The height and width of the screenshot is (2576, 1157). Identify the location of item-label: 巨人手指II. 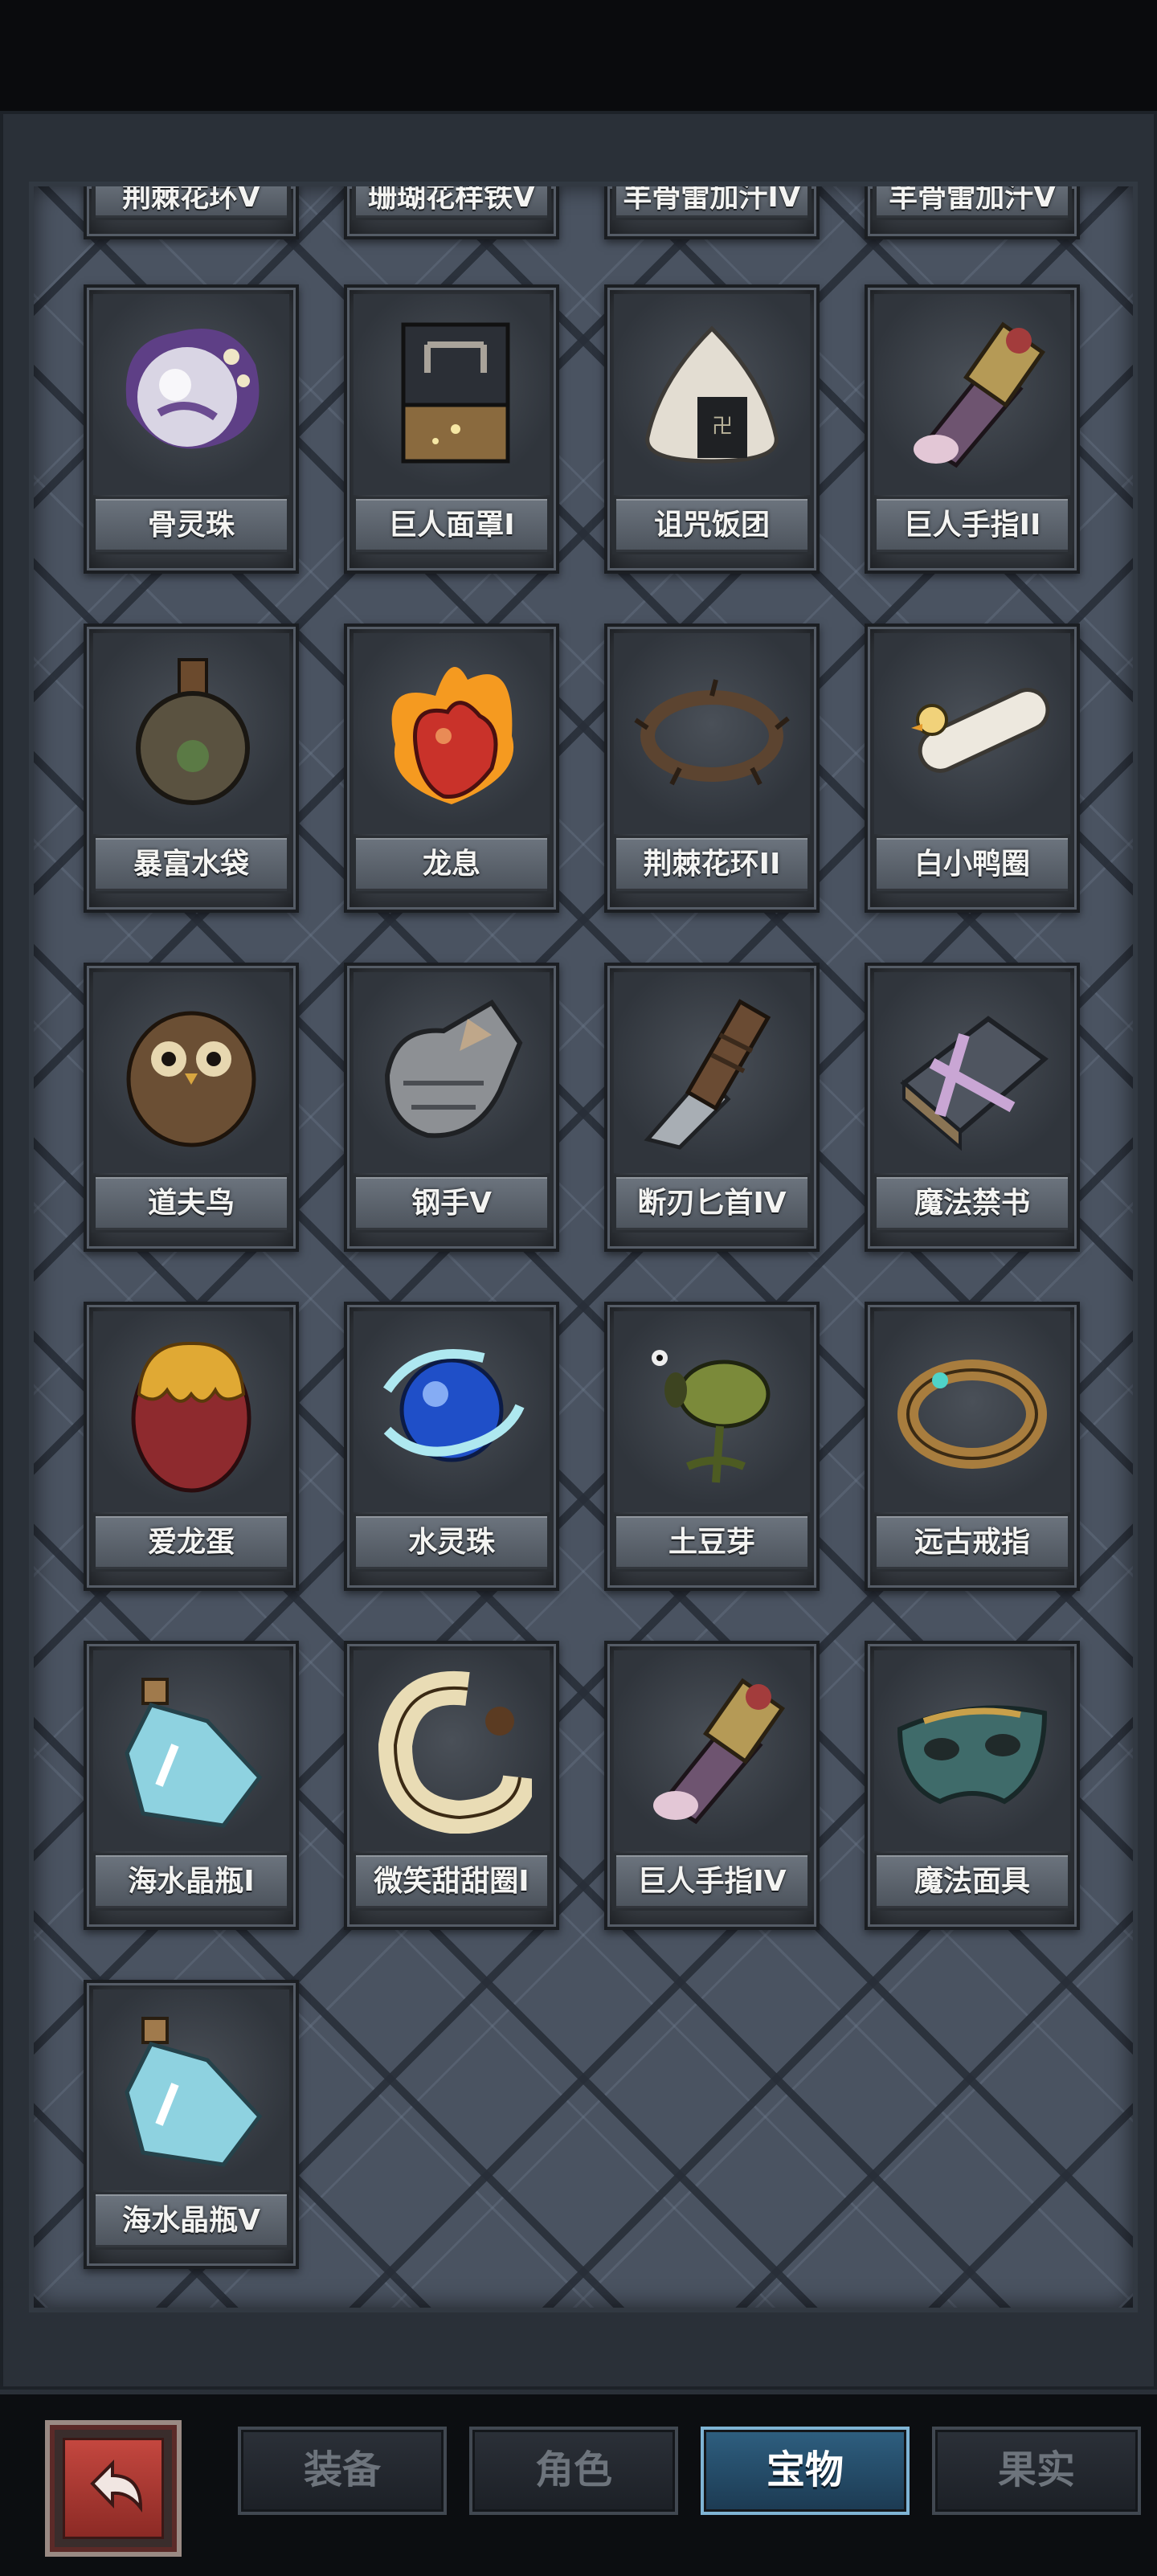
(973, 525).